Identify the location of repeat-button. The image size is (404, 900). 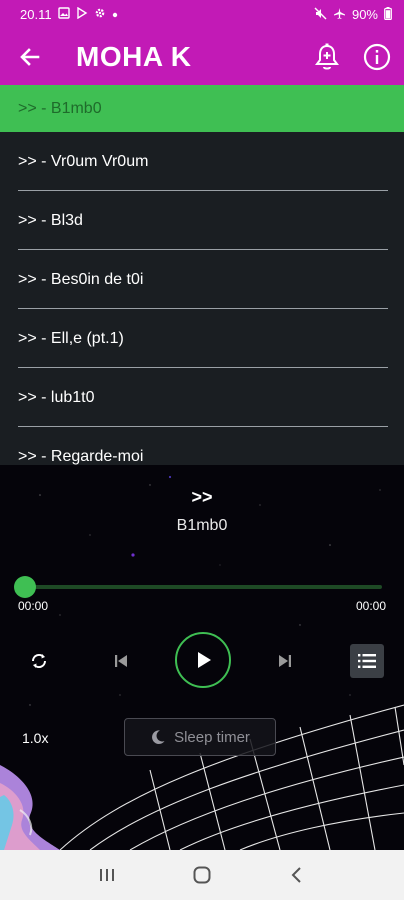
(39, 661).